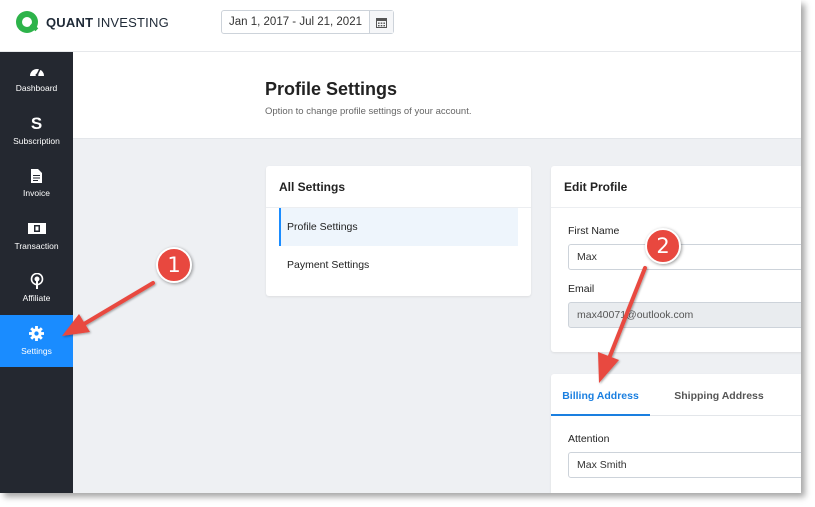 This screenshot has height=507, width=815. I want to click on first-name-field: Max, so click(684, 257).